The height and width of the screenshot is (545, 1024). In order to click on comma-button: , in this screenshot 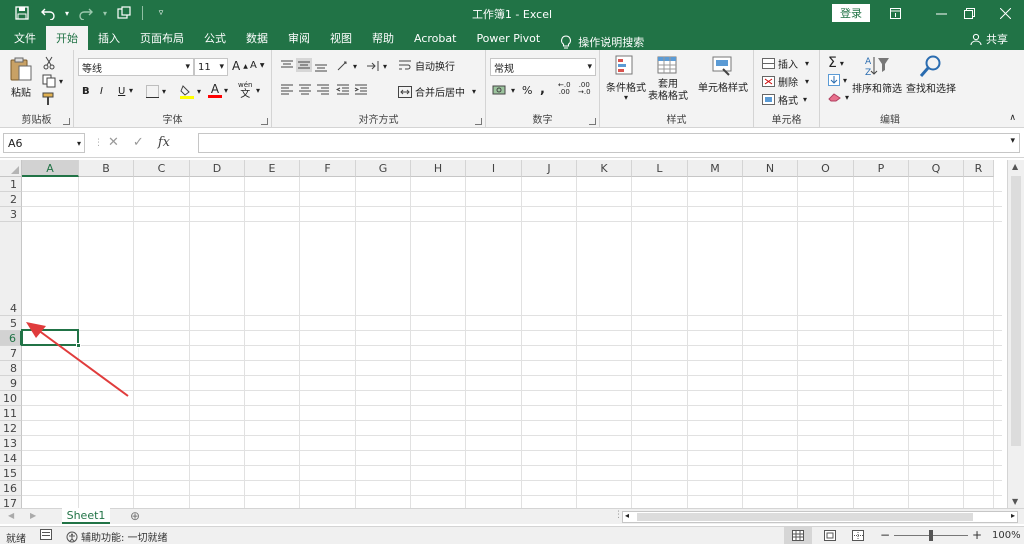, I will do `click(542, 89)`.